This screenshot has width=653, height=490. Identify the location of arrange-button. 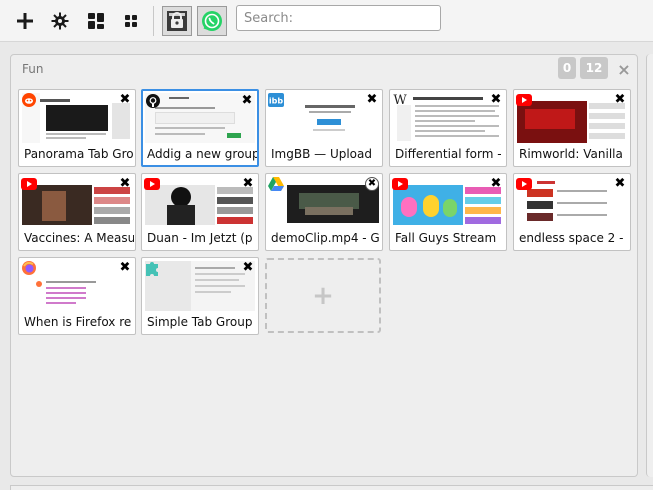
(131, 21).